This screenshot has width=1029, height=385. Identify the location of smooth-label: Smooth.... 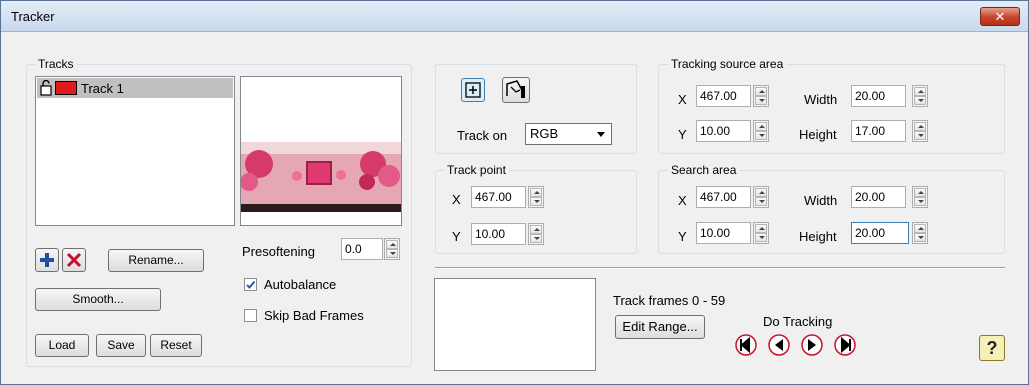
(98, 299).